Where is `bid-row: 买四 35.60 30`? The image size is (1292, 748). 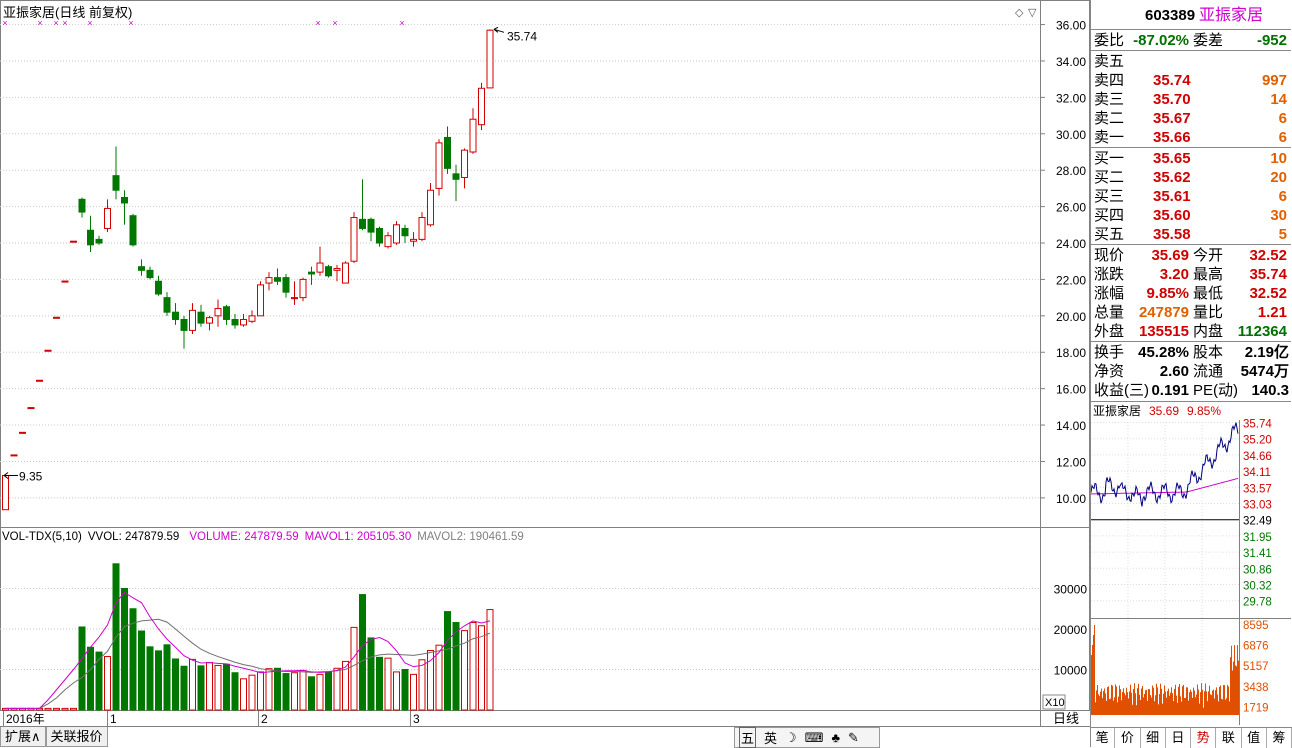 bid-row: 买四 35.60 30 is located at coordinates (1191, 215).